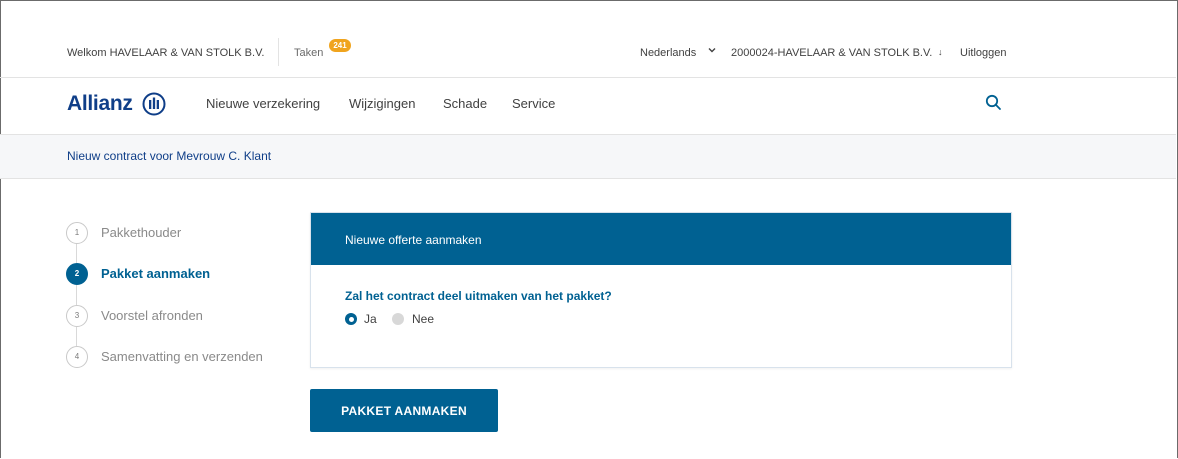 This screenshot has width=1178, height=459. Describe the element at coordinates (100, 104) in the screenshot. I see `brand-name: Allianz` at that location.